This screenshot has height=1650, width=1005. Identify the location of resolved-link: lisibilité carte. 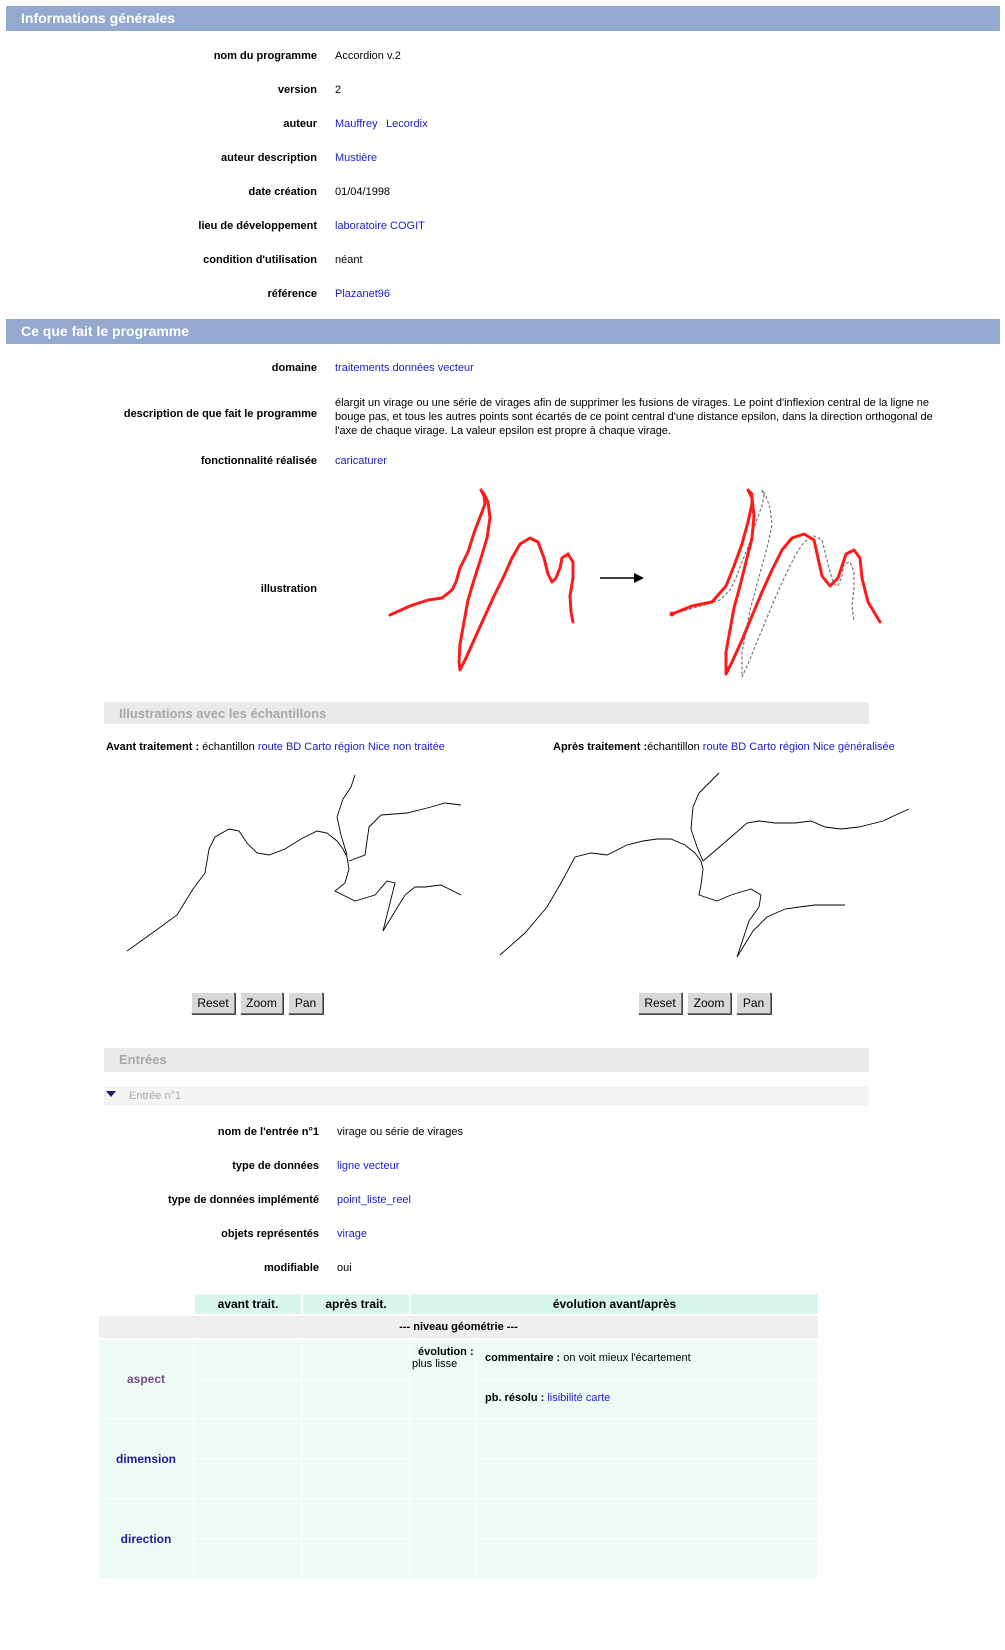
(577, 1398).